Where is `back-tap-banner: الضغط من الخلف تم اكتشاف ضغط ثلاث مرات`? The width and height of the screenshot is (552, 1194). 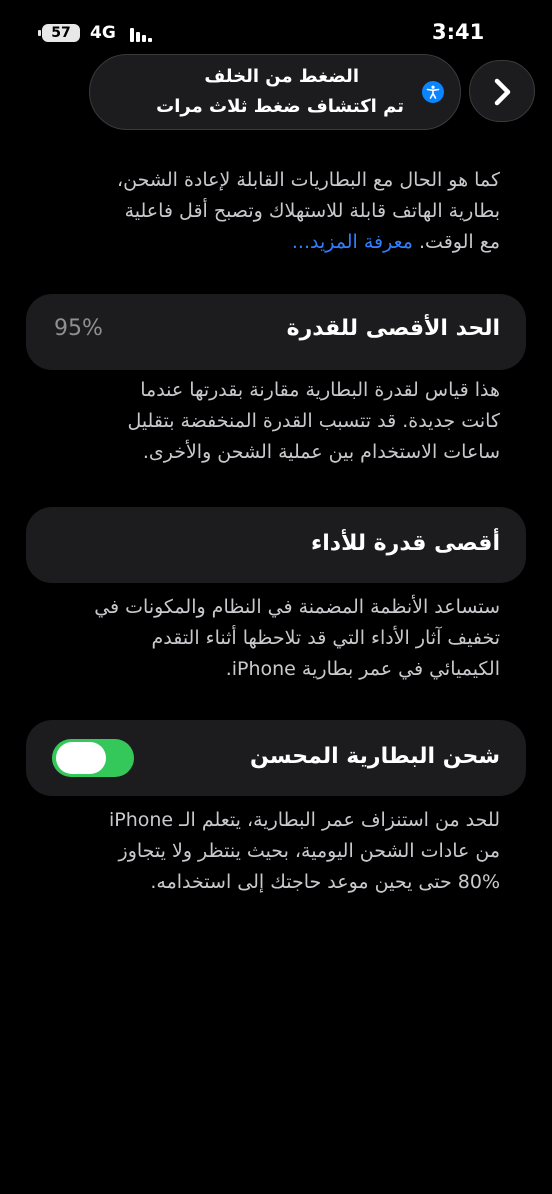
back-tap-banner: الضغط من الخلف تم اكتشاف ضغط ثلاث مرات is located at coordinates (275, 92).